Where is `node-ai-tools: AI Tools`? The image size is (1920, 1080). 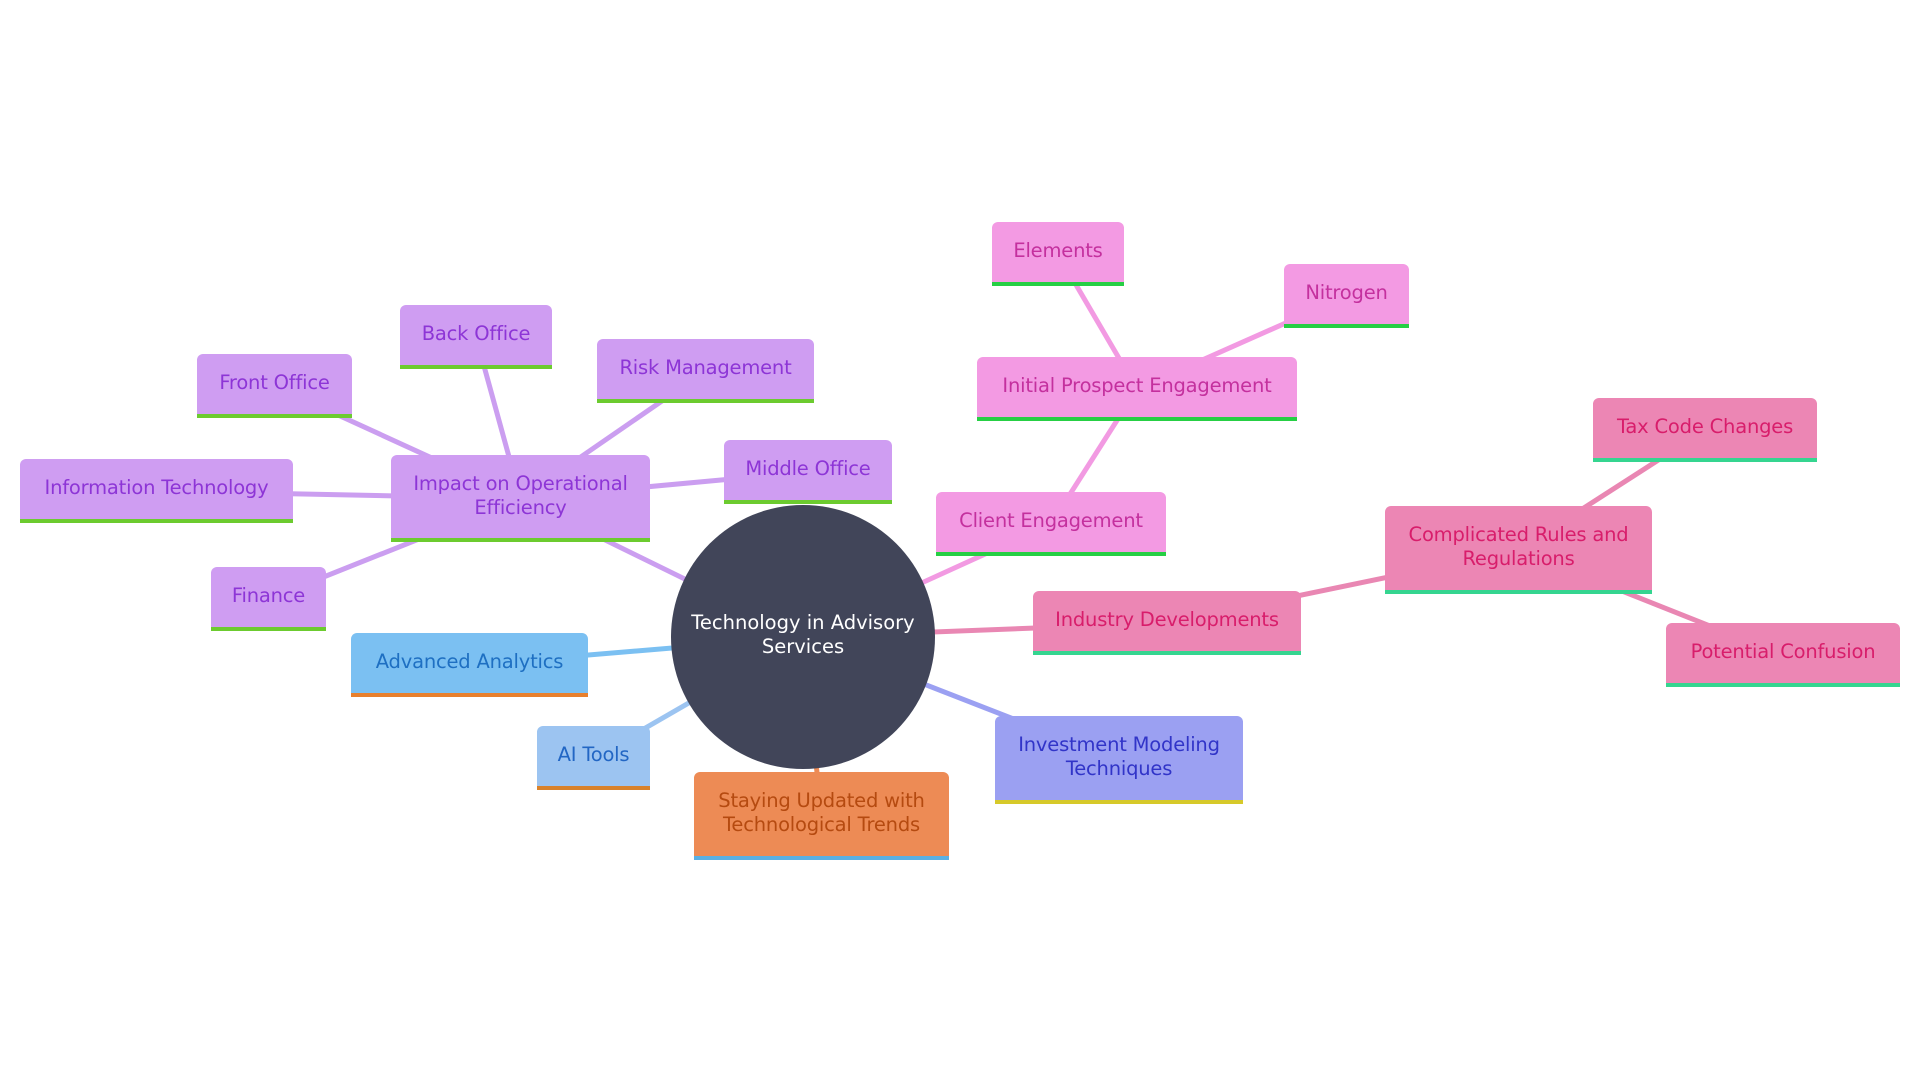
node-ai-tools: AI Tools is located at coordinates (593, 758).